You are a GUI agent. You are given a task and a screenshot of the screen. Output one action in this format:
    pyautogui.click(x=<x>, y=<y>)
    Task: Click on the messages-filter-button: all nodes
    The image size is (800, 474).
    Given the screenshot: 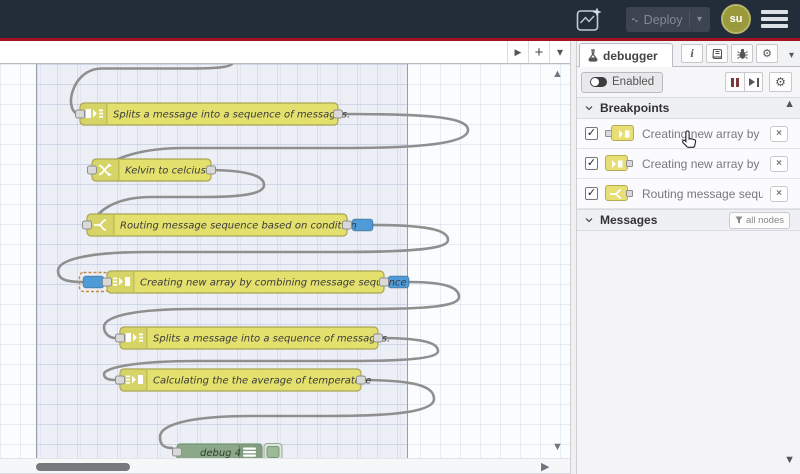 What is the action you would take?
    pyautogui.click(x=759, y=220)
    